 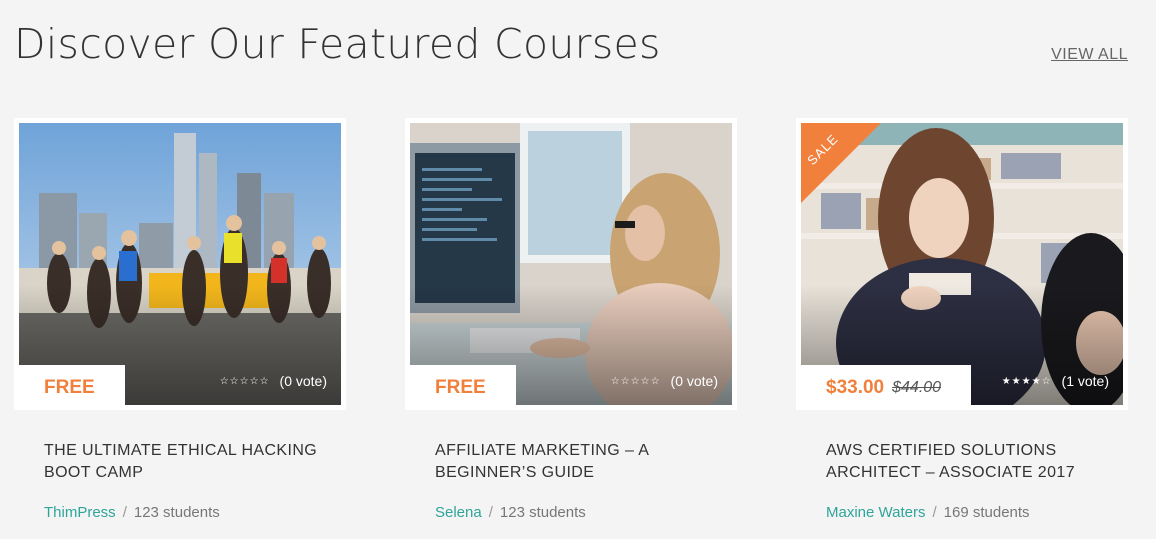 I want to click on page-title: Discover Our Featured Courses, so click(x=337, y=44).